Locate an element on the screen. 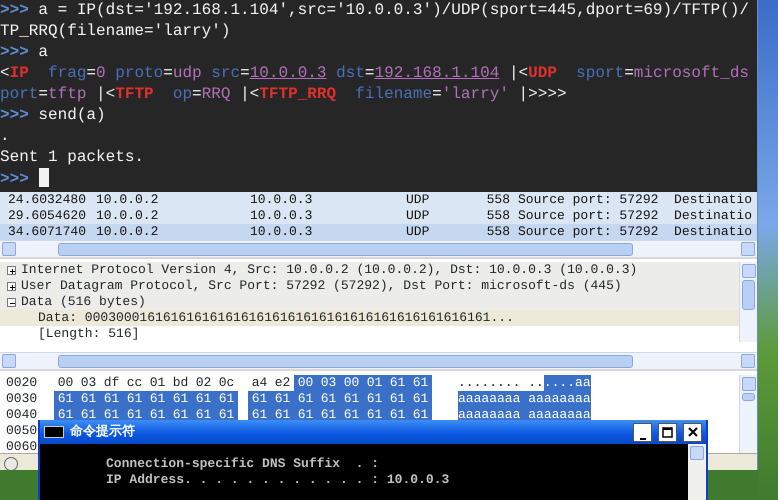 The height and width of the screenshot is (500, 778). hex-byte: 0c is located at coordinates (227, 383).